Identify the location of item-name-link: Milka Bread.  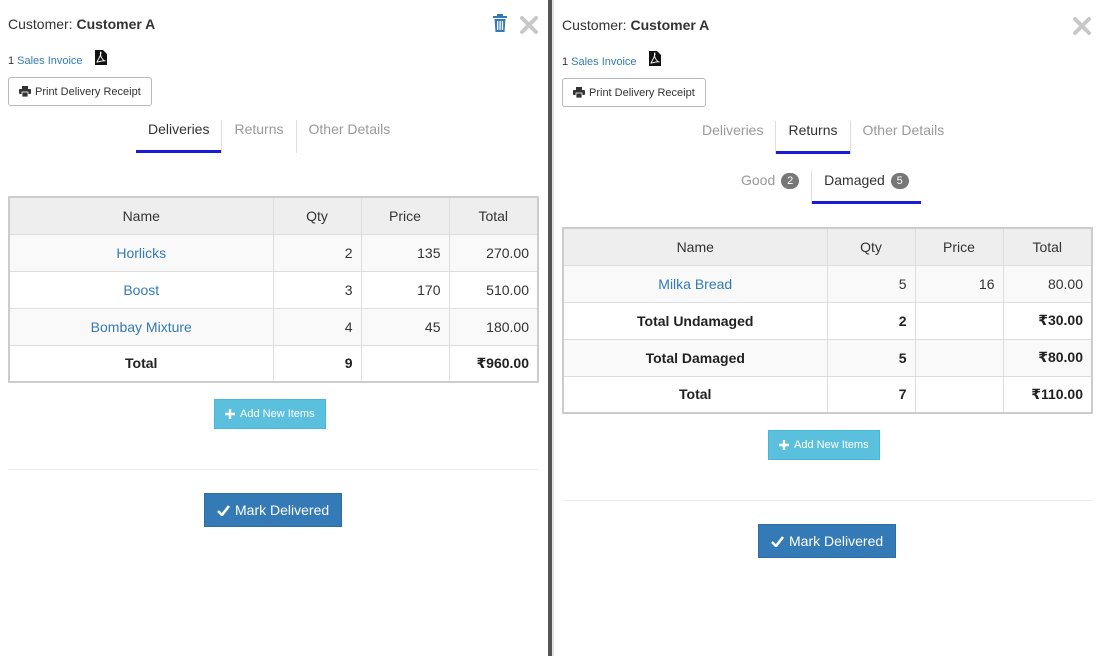
(695, 283).